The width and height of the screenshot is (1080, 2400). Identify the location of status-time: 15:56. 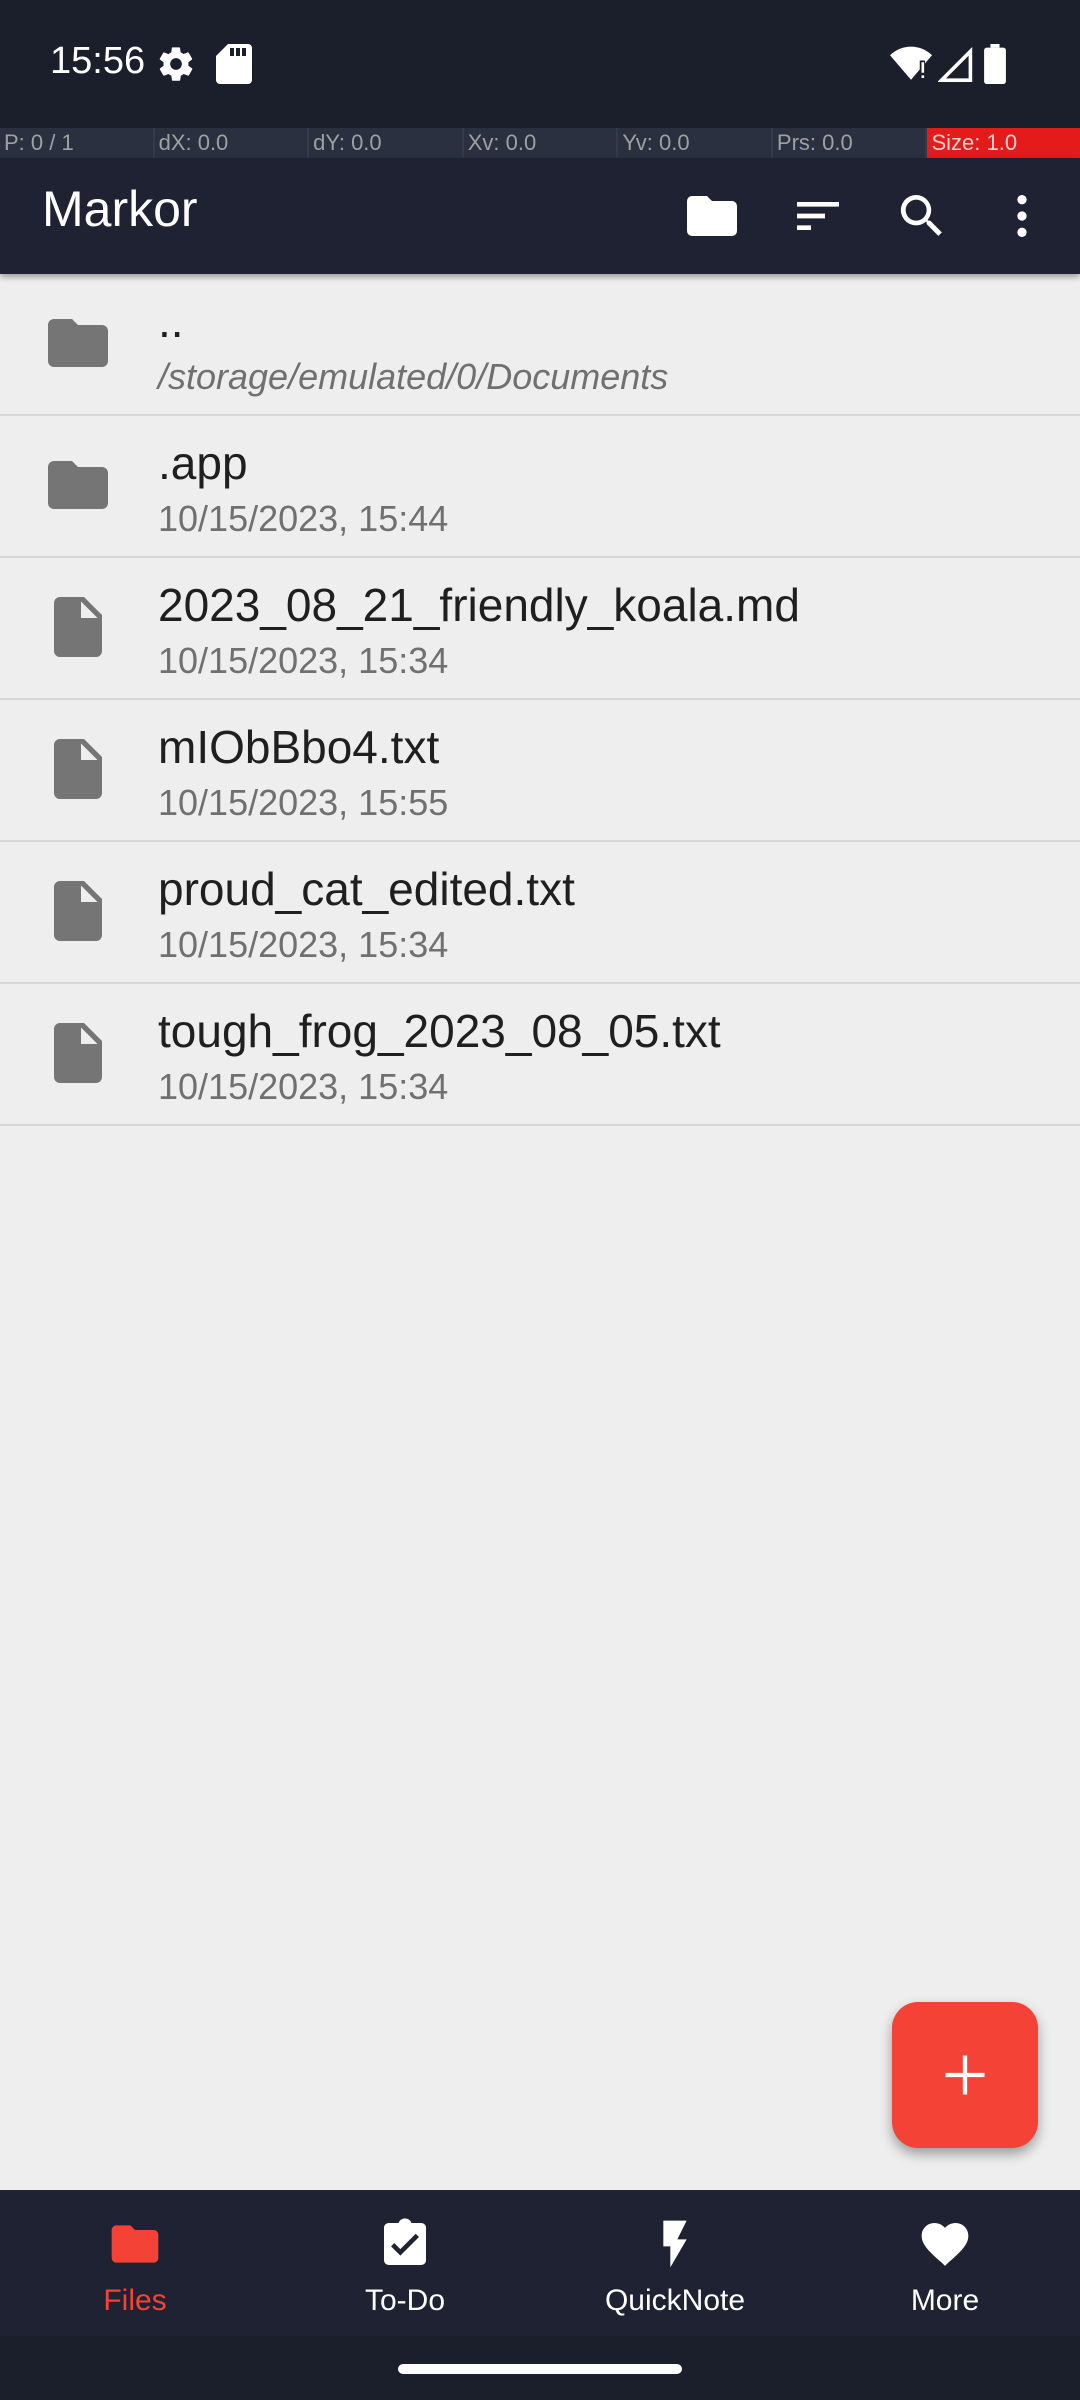
(98, 61).